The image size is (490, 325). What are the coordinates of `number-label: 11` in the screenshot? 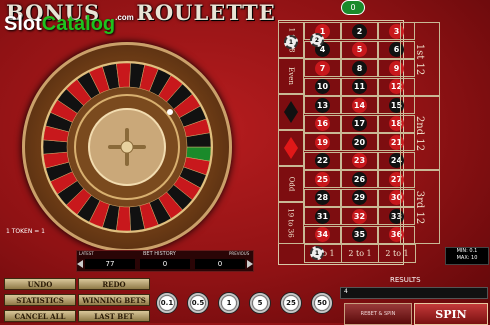 It's located at (359, 86).